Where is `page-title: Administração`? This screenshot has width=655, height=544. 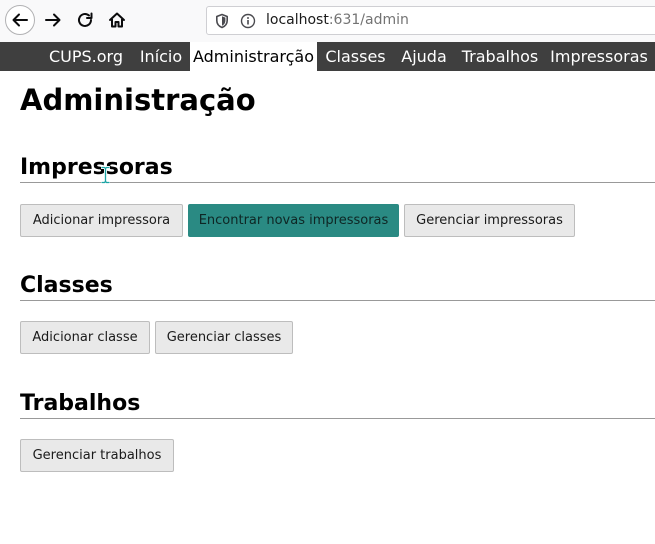
page-title: Administração is located at coordinates (138, 100).